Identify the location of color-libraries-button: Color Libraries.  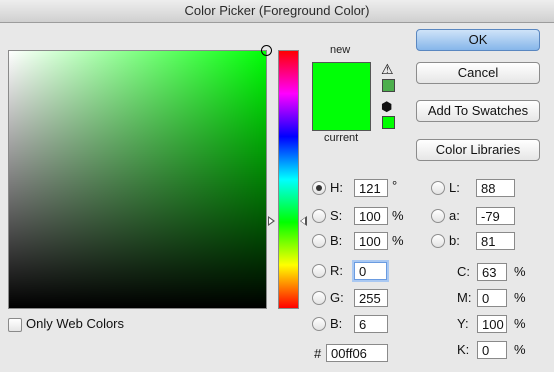
(478, 150).